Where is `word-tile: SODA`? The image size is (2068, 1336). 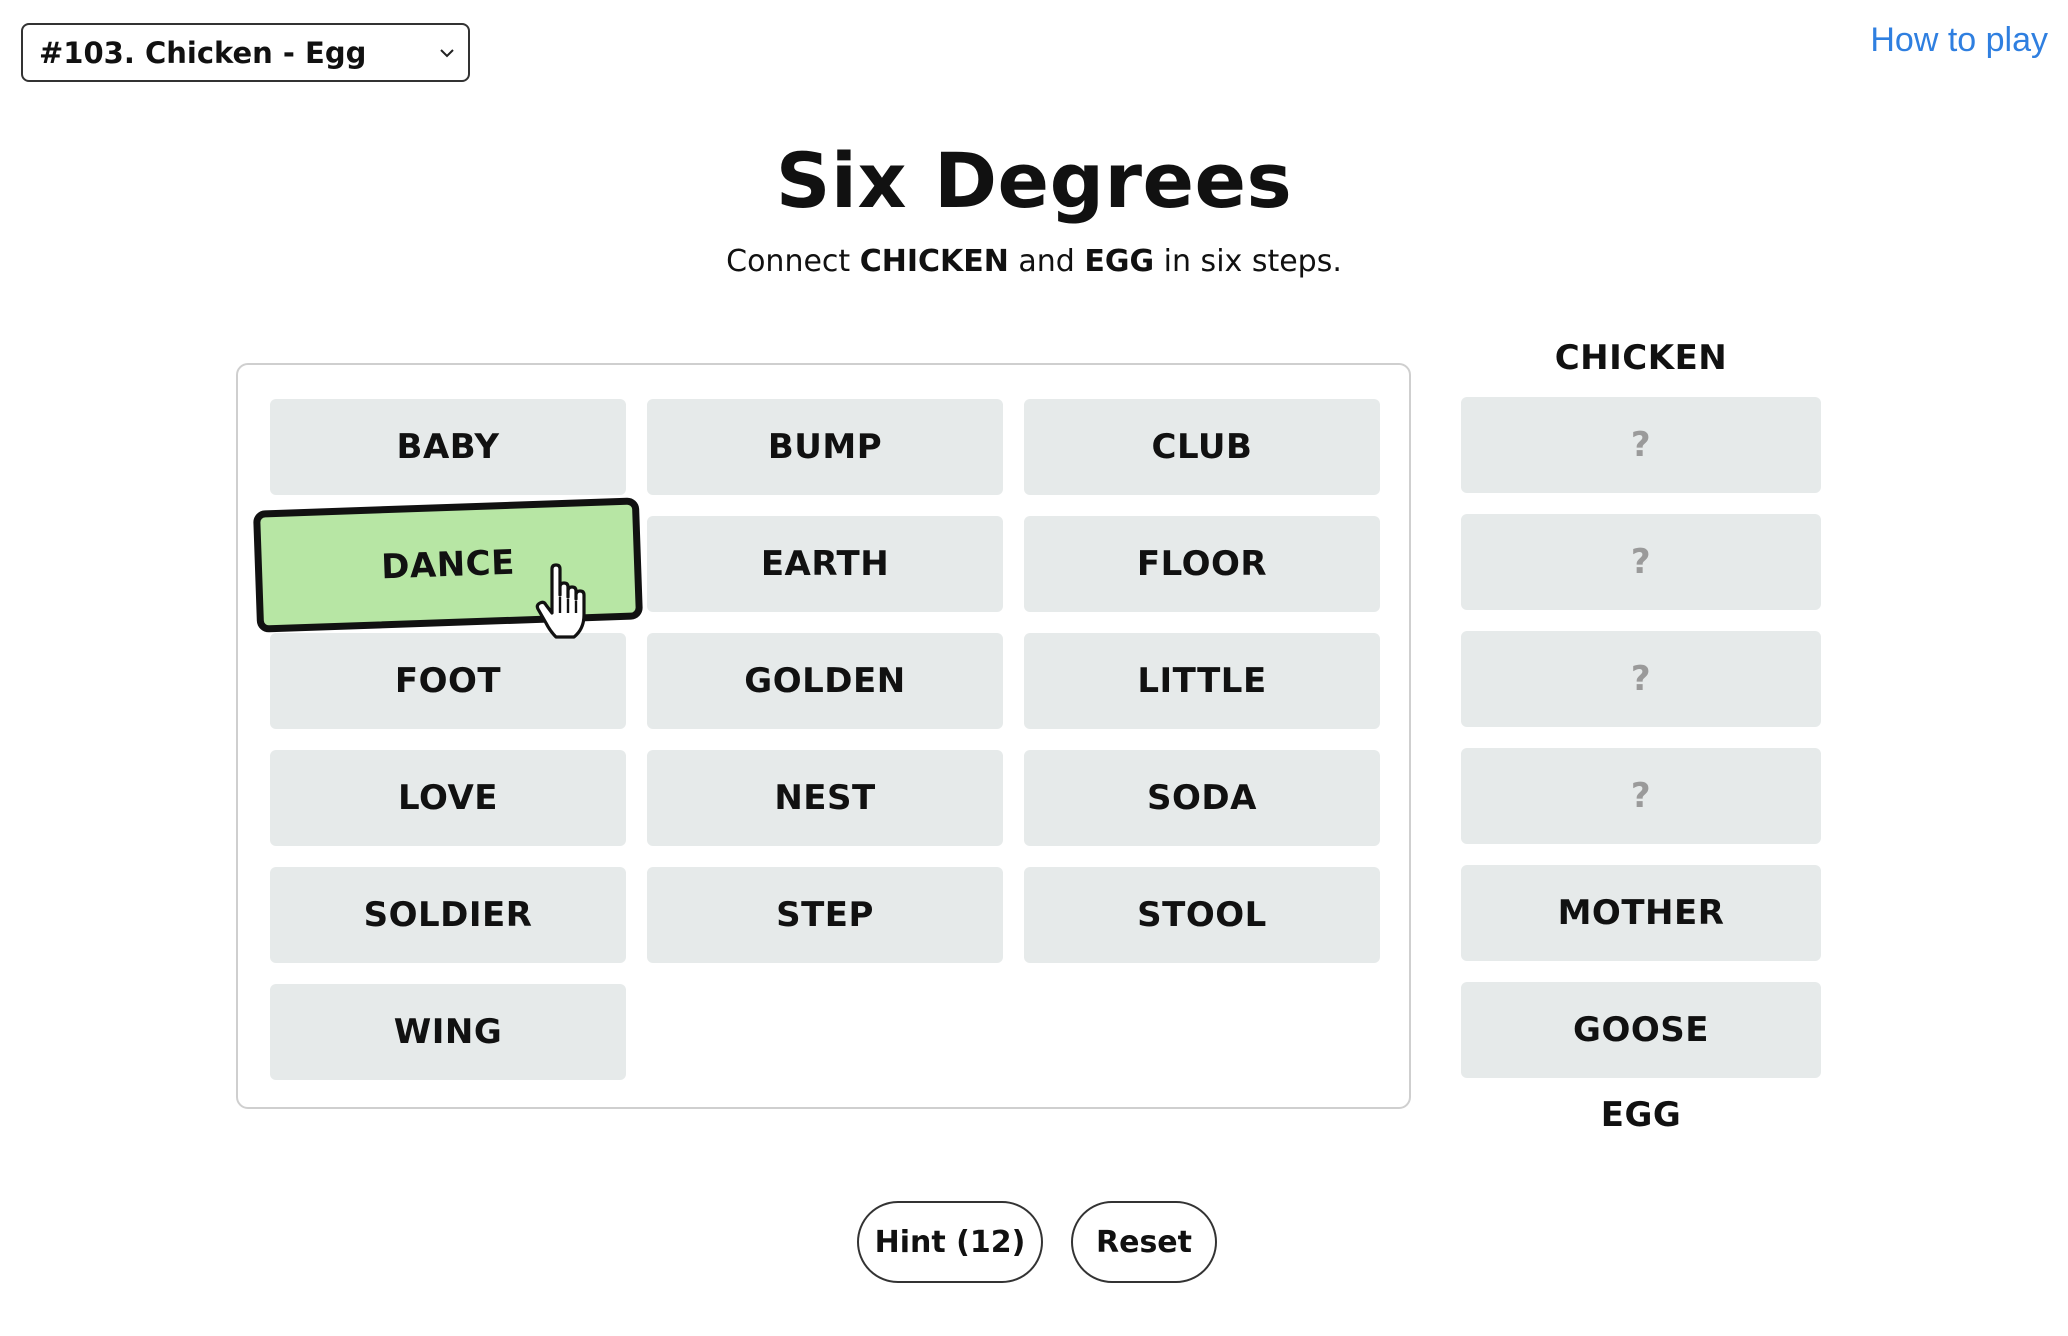
word-tile: SODA is located at coordinates (1202, 798).